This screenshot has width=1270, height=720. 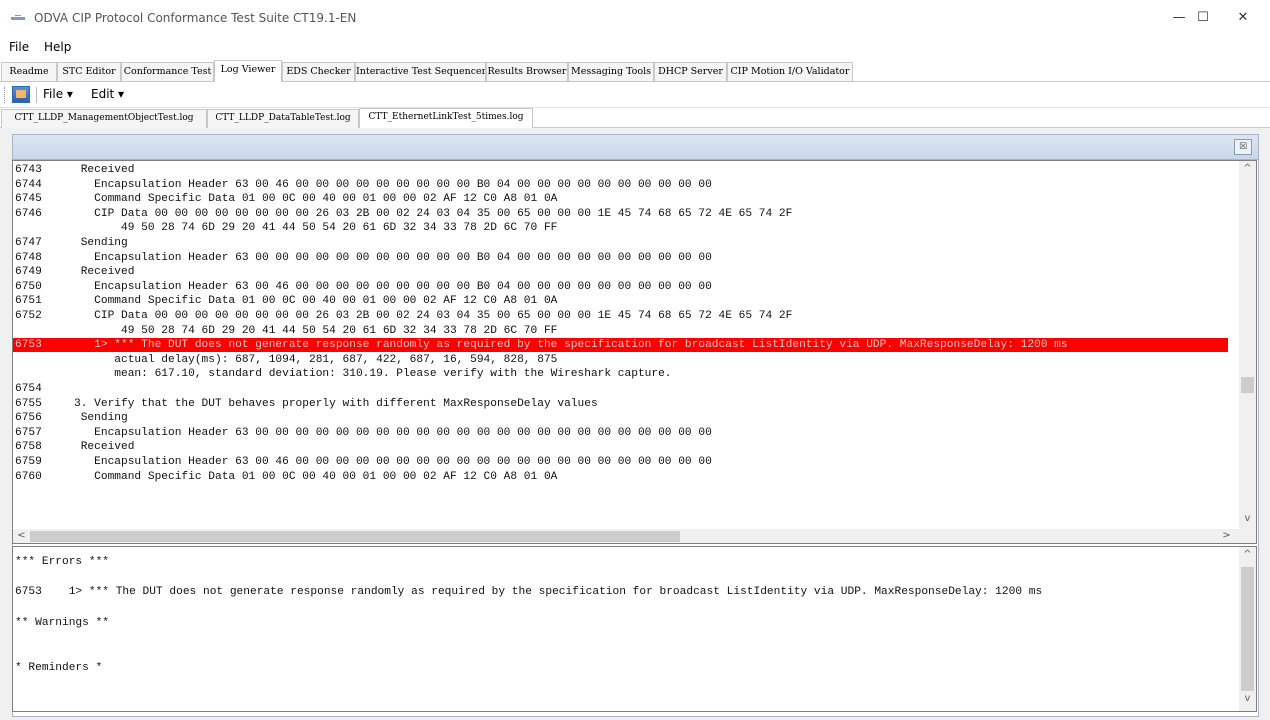 I want to click on tab-eds-checker: EDS Checker, so click(x=318, y=71).